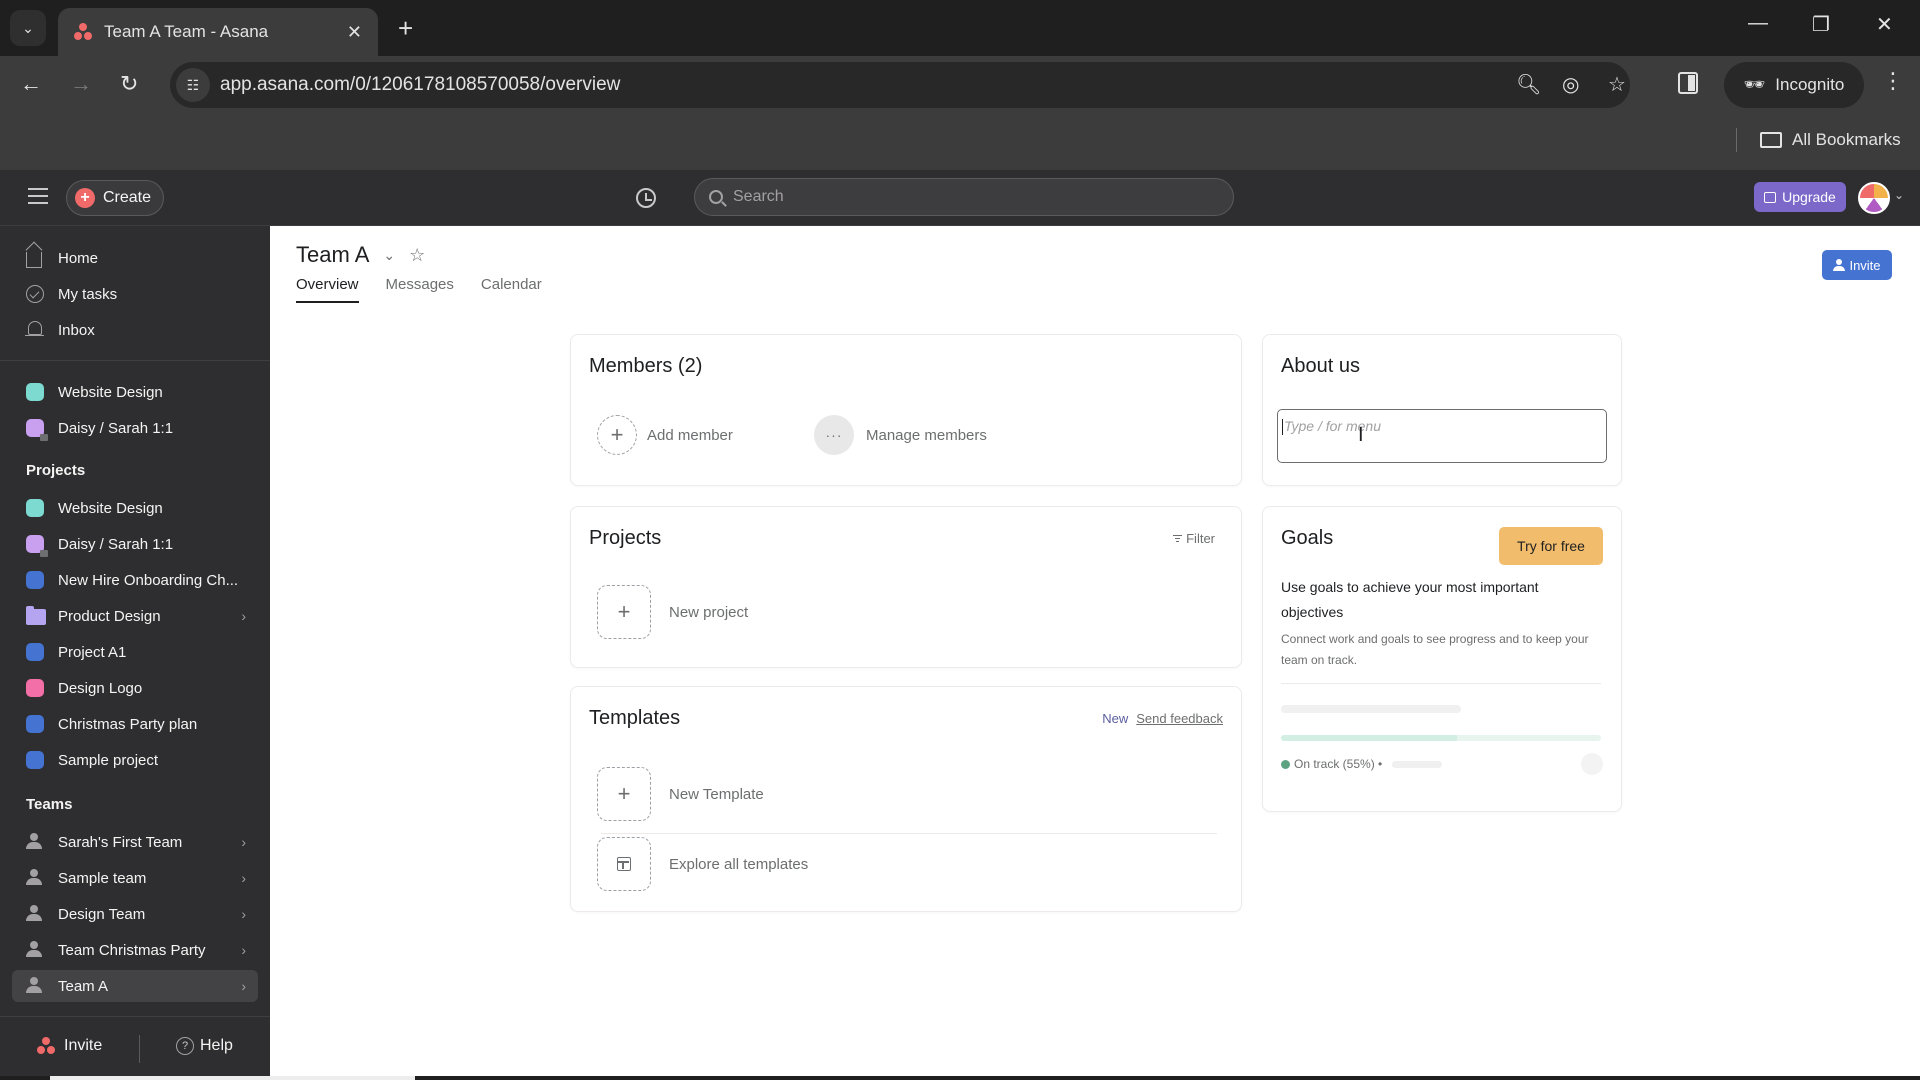  I want to click on browser-menu-icon: ⋮, so click(1893, 81).